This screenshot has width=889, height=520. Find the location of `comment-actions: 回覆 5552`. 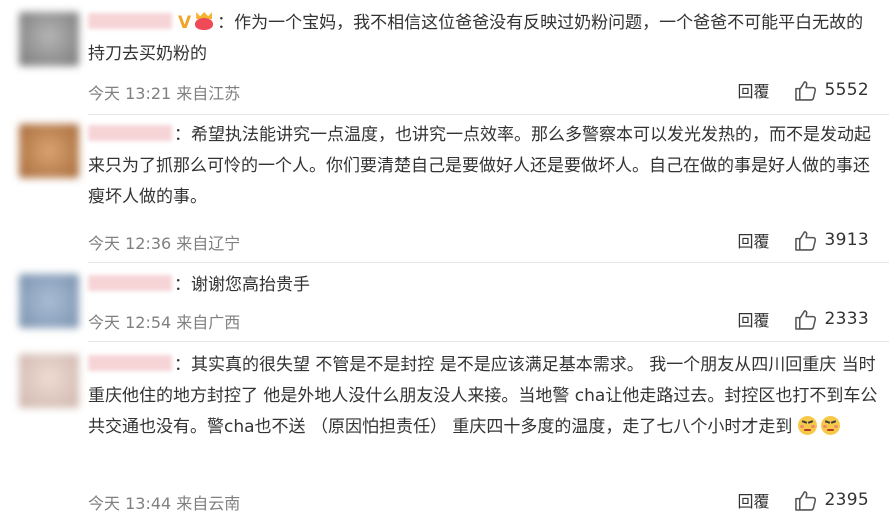

comment-actions: 回覆 5552 is located at coordinates (803, 90).